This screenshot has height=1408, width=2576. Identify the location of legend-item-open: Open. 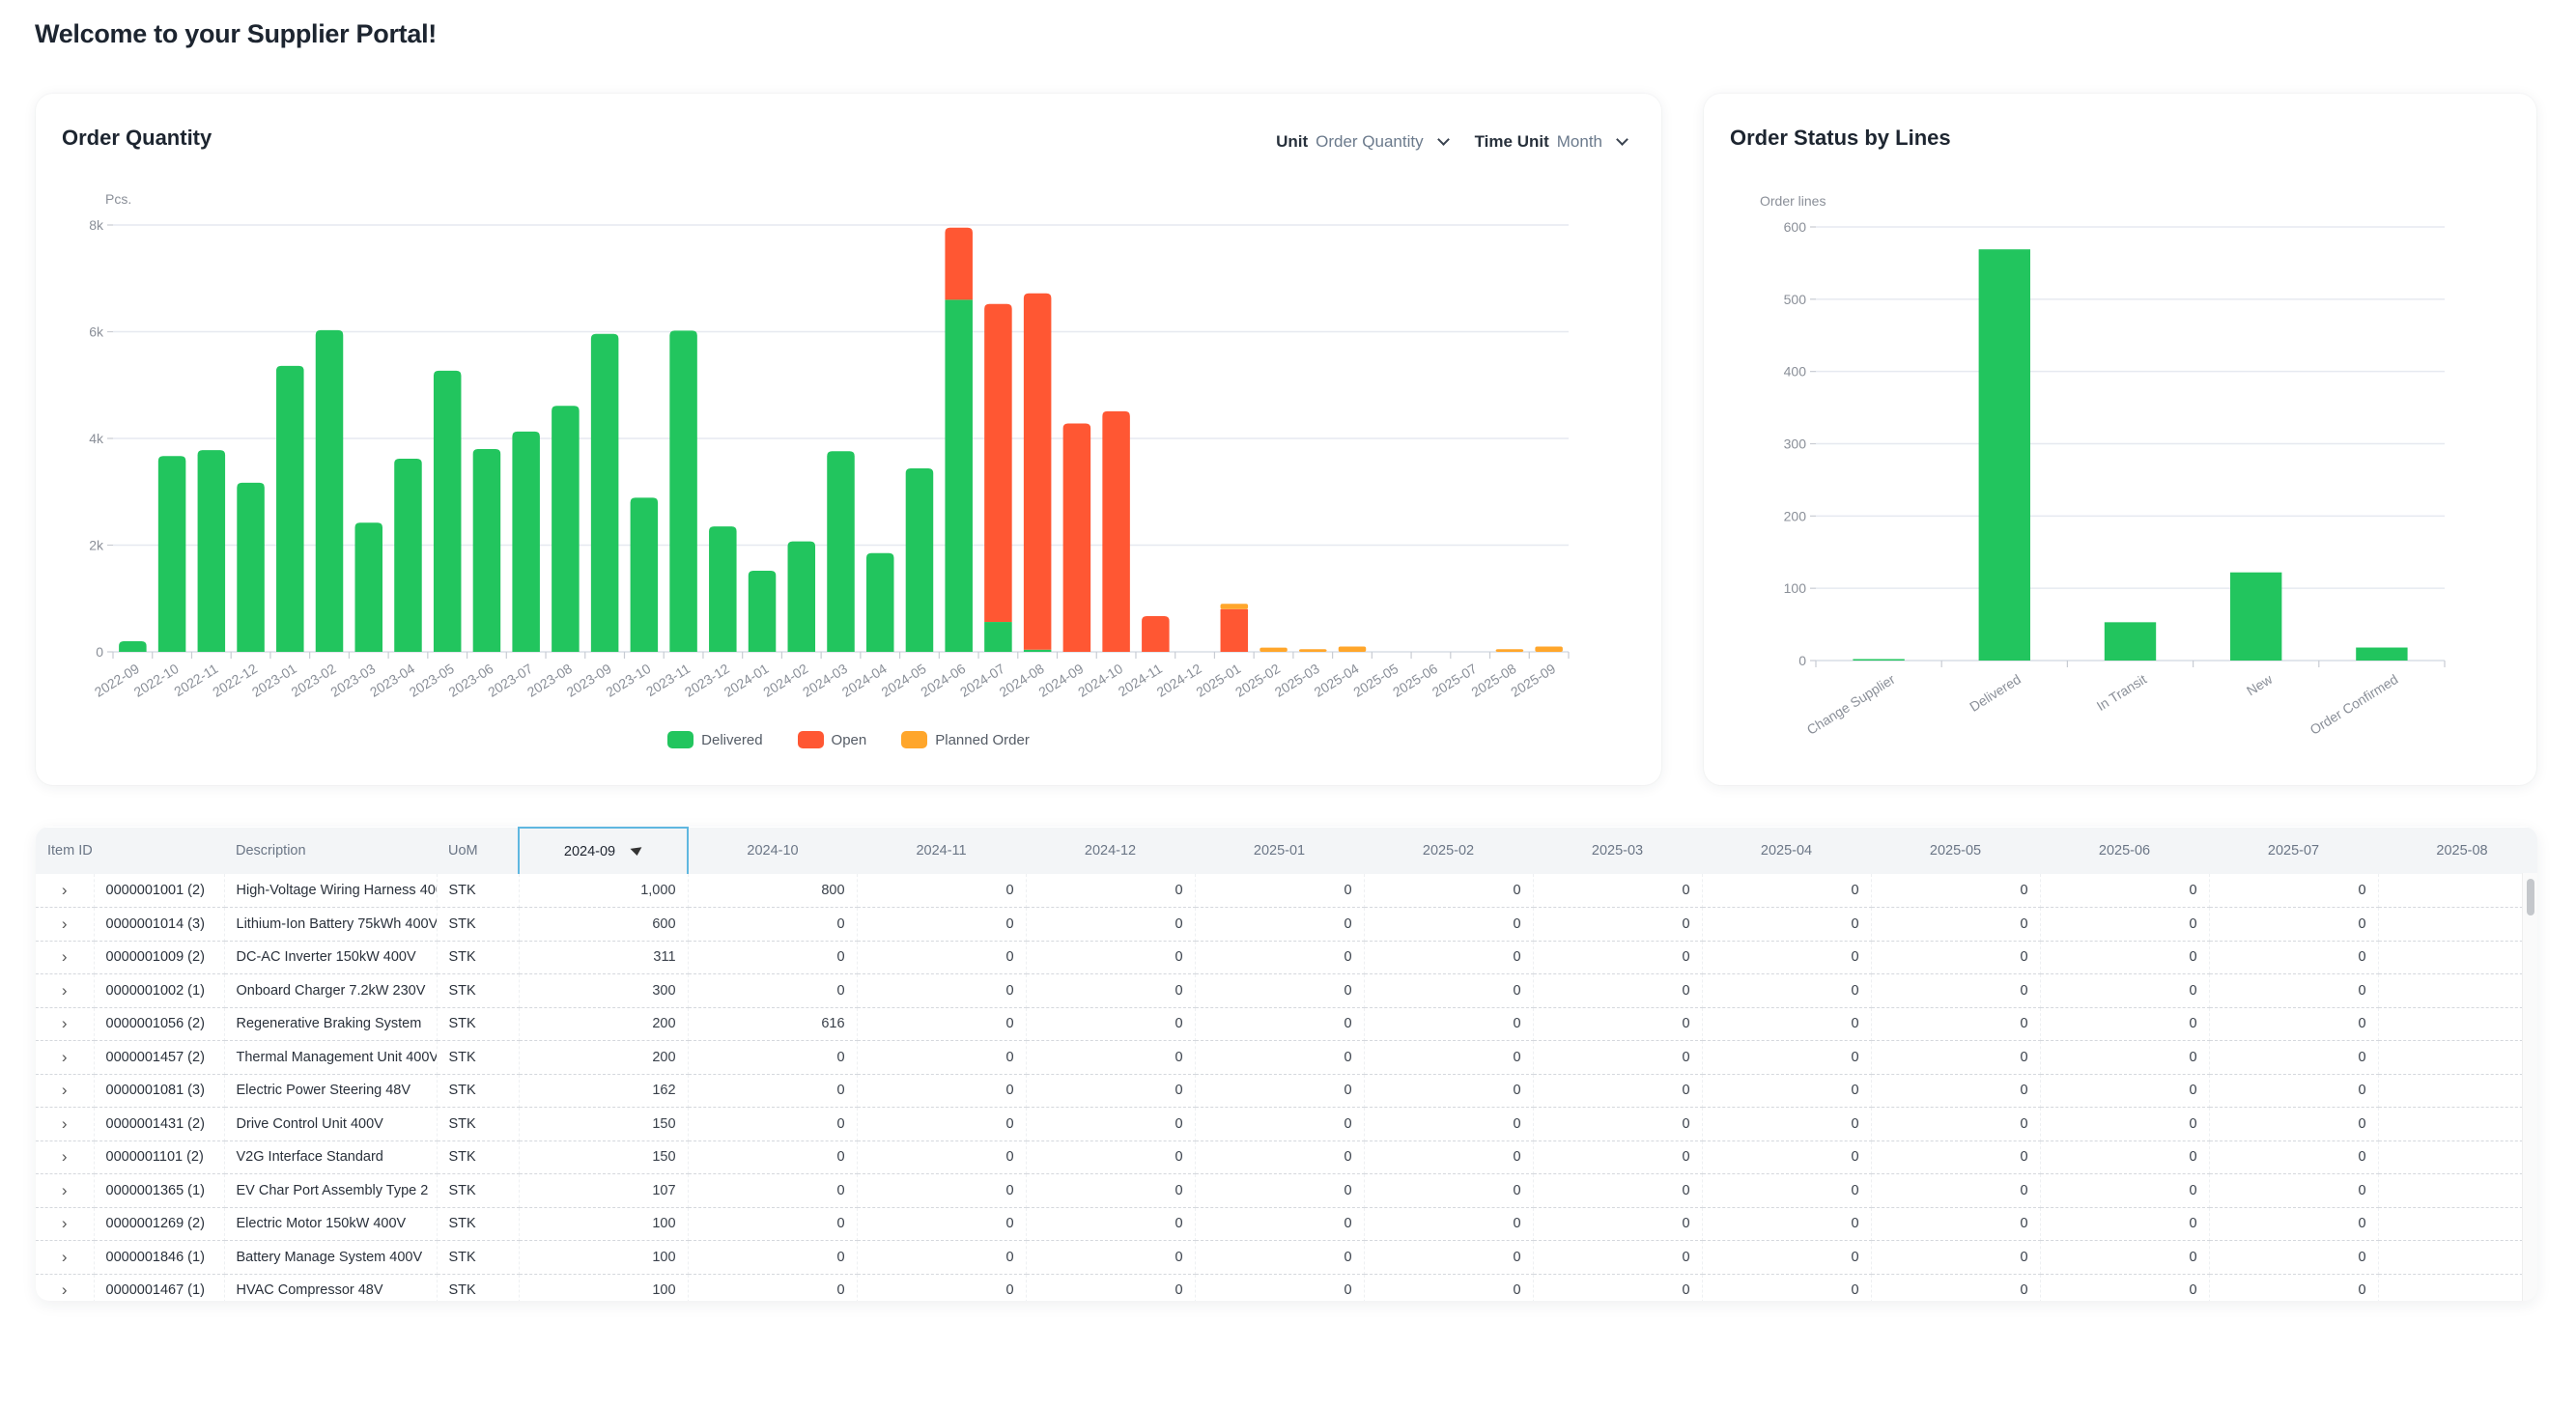
(831, 739).